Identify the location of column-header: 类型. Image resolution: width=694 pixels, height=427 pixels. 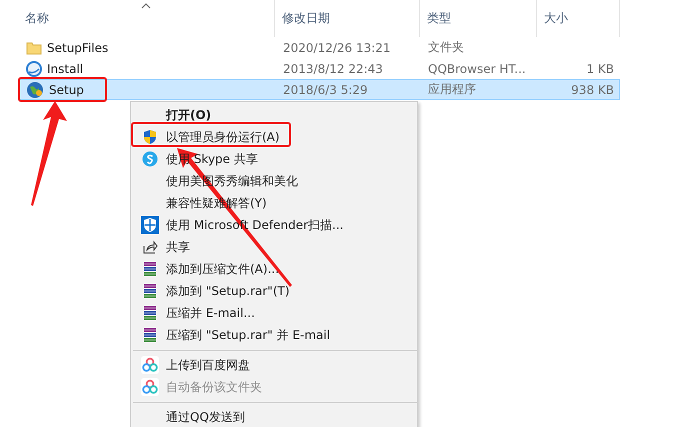
(478, 18).